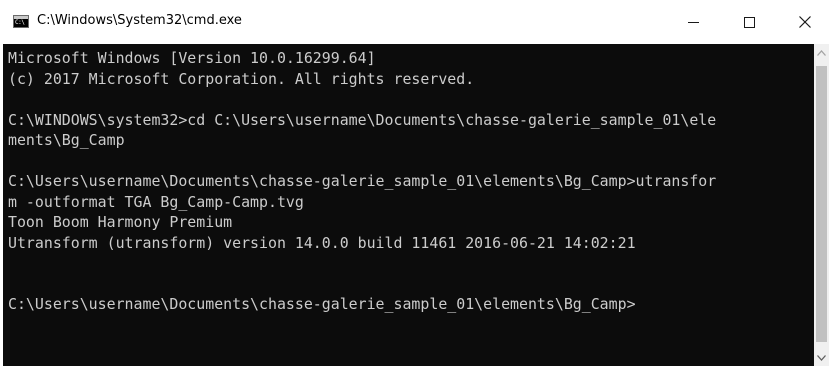 This screenshot has height=366, width=829. Describe the element at coordinates (156, 201) in the screenshot. I see `console-line: m -outformat TGA Bg_Camp-Camp.tvg` at that location.